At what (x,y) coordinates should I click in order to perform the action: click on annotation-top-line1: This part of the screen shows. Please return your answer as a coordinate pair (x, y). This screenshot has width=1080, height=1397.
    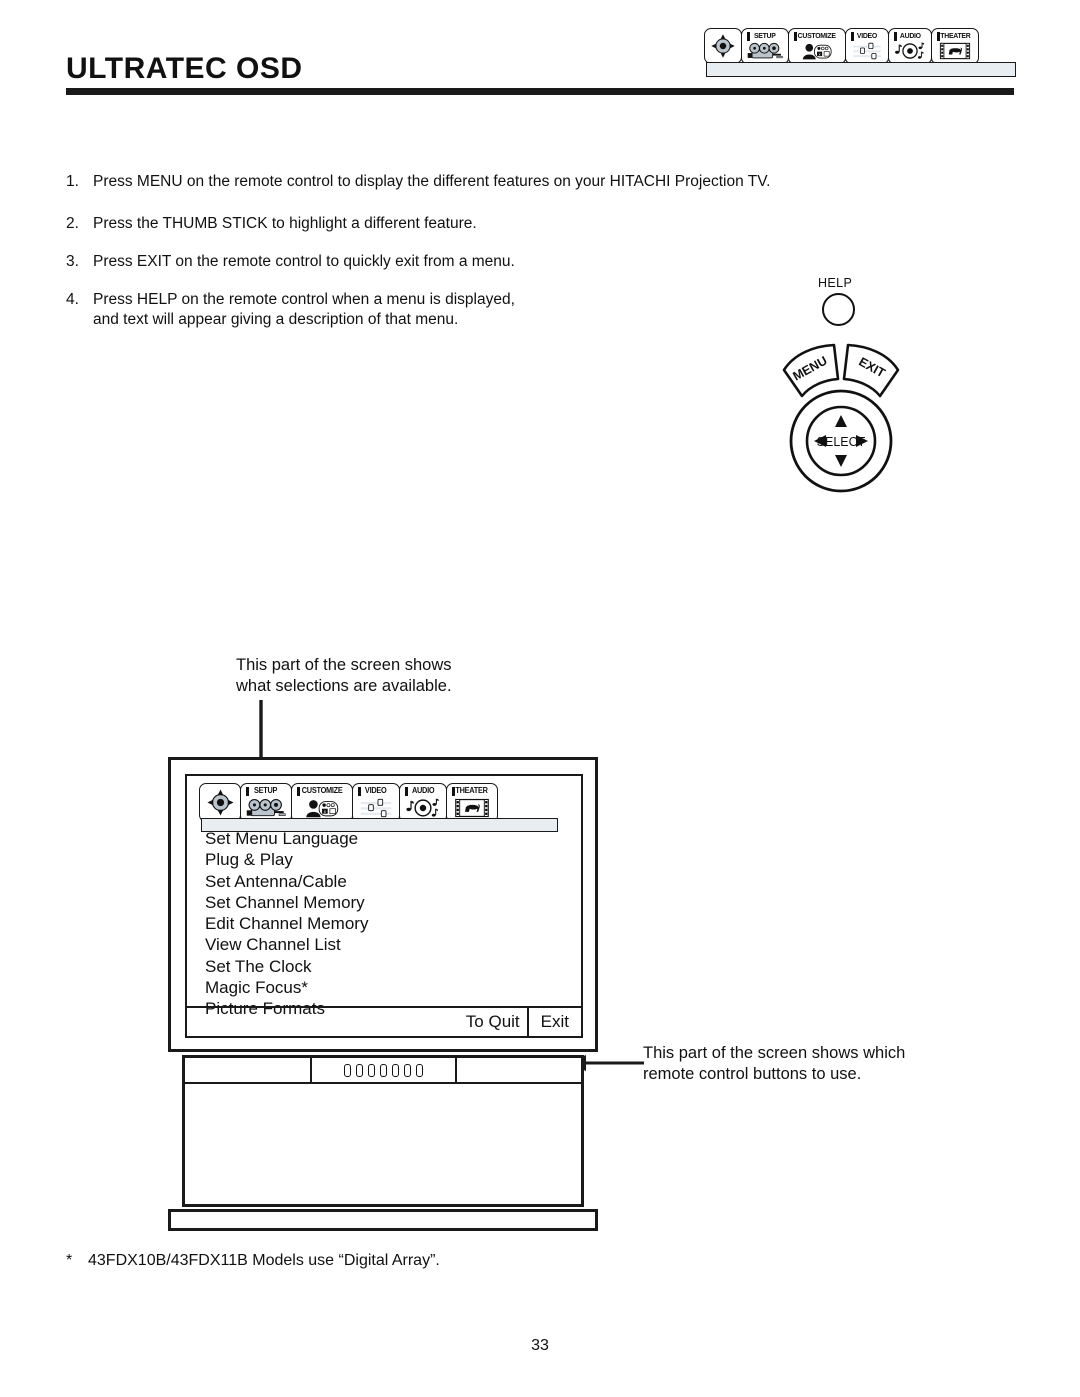
    Looking at the image, I should click on (344, 665).